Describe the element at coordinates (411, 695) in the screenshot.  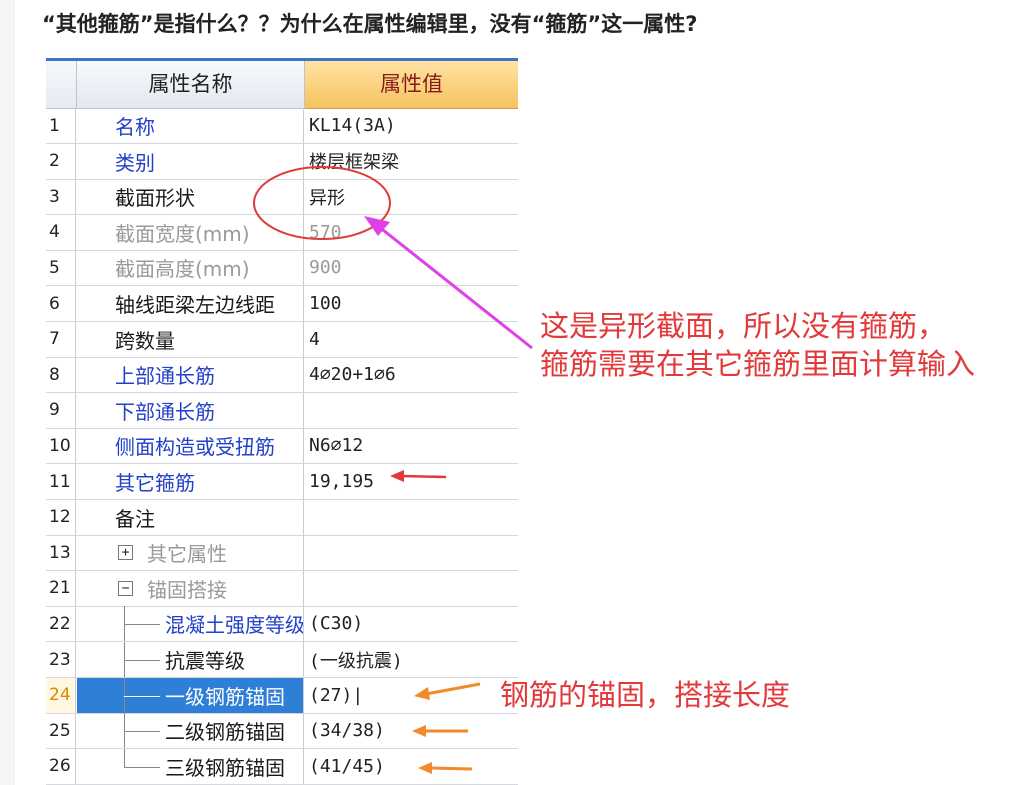
I see `property-value: (27)|` at that location.